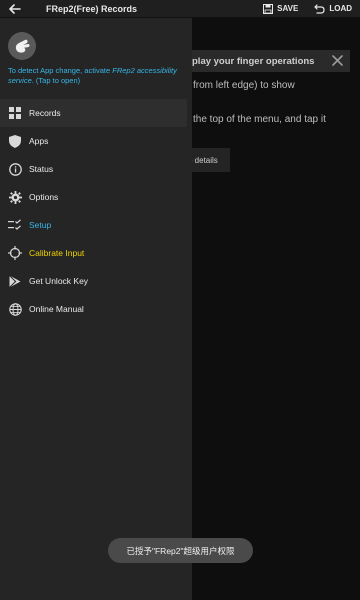 This screenshot has width=360, height=600. I want to click on info-banner: play your finger operations, so click(264, 61).